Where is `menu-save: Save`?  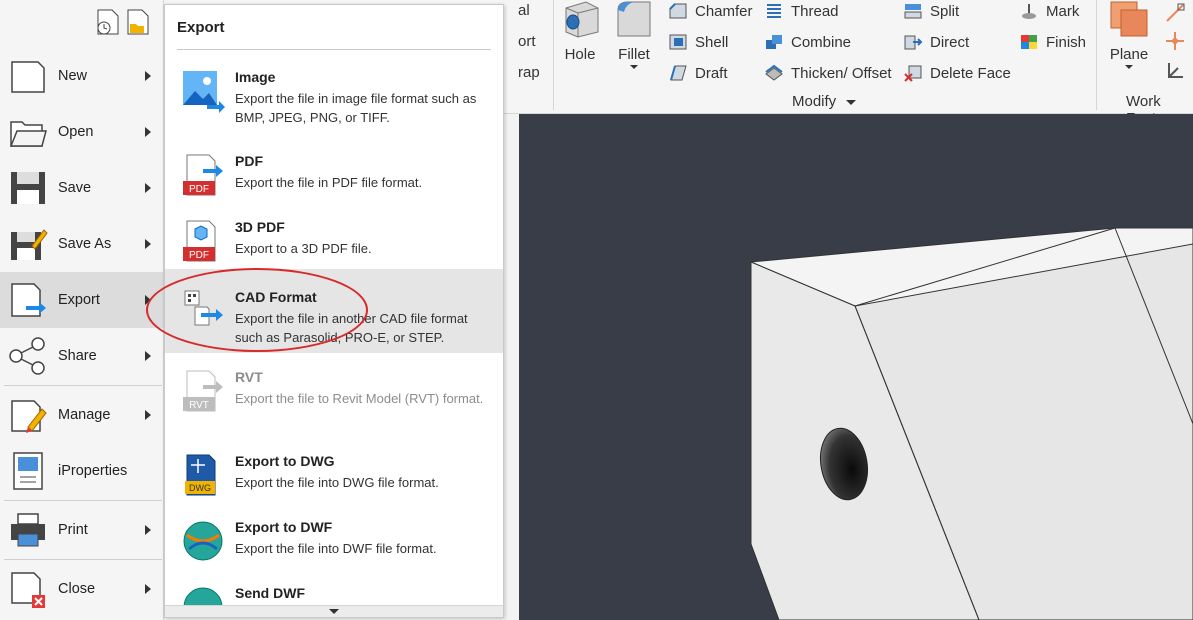
menu-save: Save is located at coordinates (81, 188).